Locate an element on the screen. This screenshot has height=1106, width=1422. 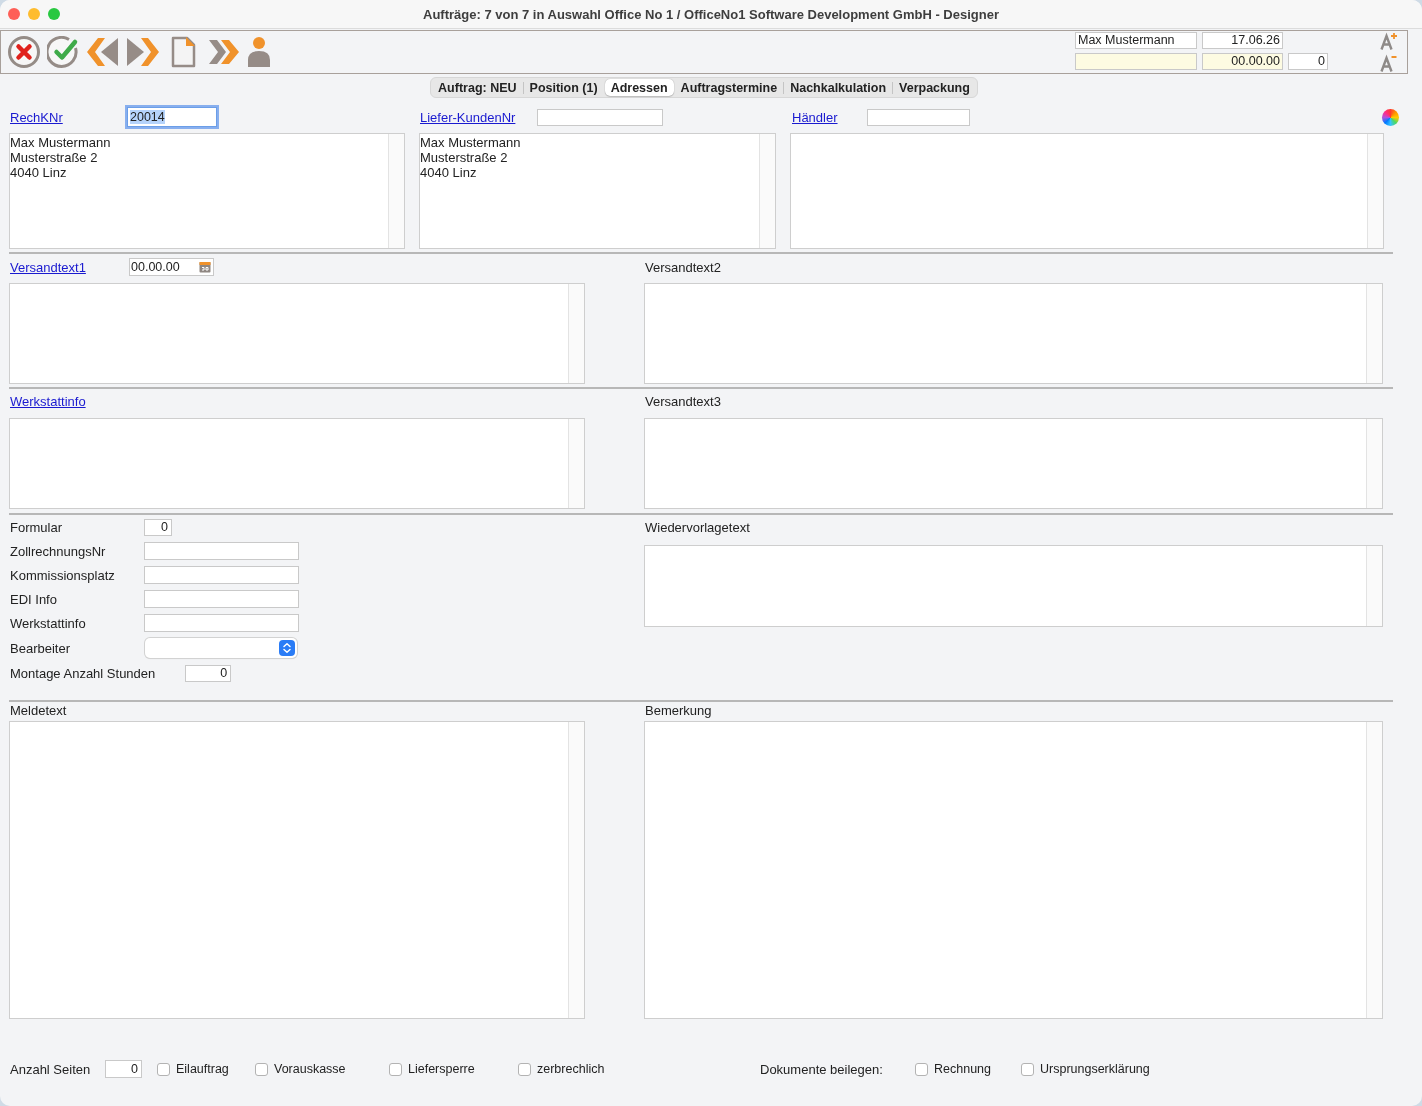
field-label: Versandtext3 is located at coordinates (683, 401).